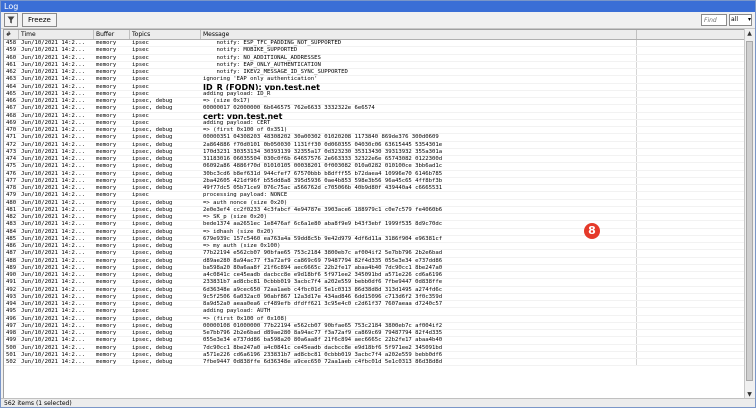  Describe the element at coordinates (11, 43) in the screenshot. I see `row-cell-number: 458` at that location.